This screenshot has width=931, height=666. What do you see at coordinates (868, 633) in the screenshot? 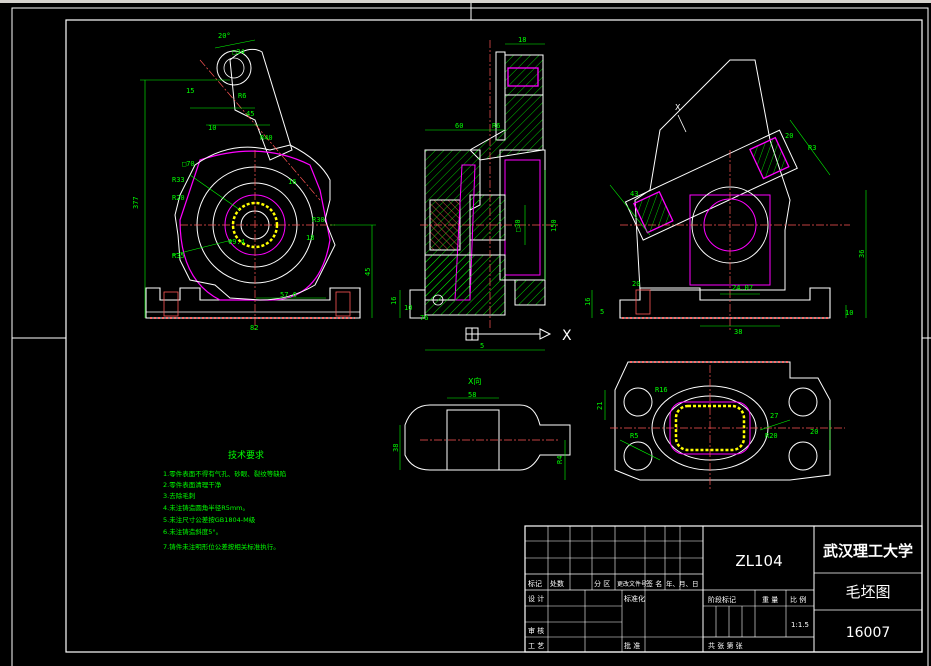
I see `drawing-number: 16007` at bounding box center [868, 633].